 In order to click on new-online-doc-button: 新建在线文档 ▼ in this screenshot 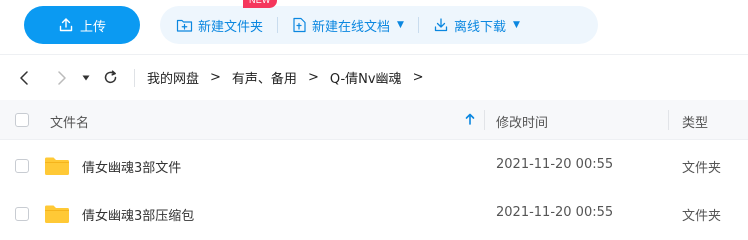, I will do `click(348, 25)`.